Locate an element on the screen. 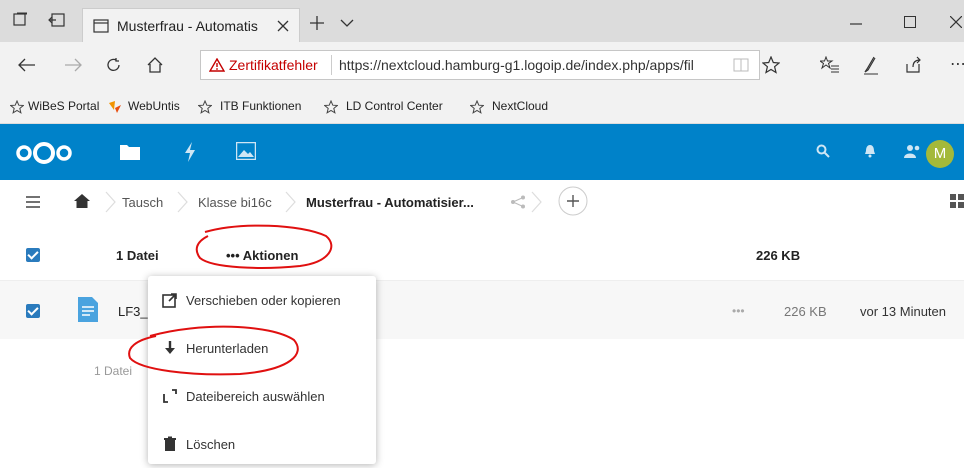 The width and height of the screenshot is (964, 468). actions-button: ••• Aktionen is located at coordinates (262, 255).